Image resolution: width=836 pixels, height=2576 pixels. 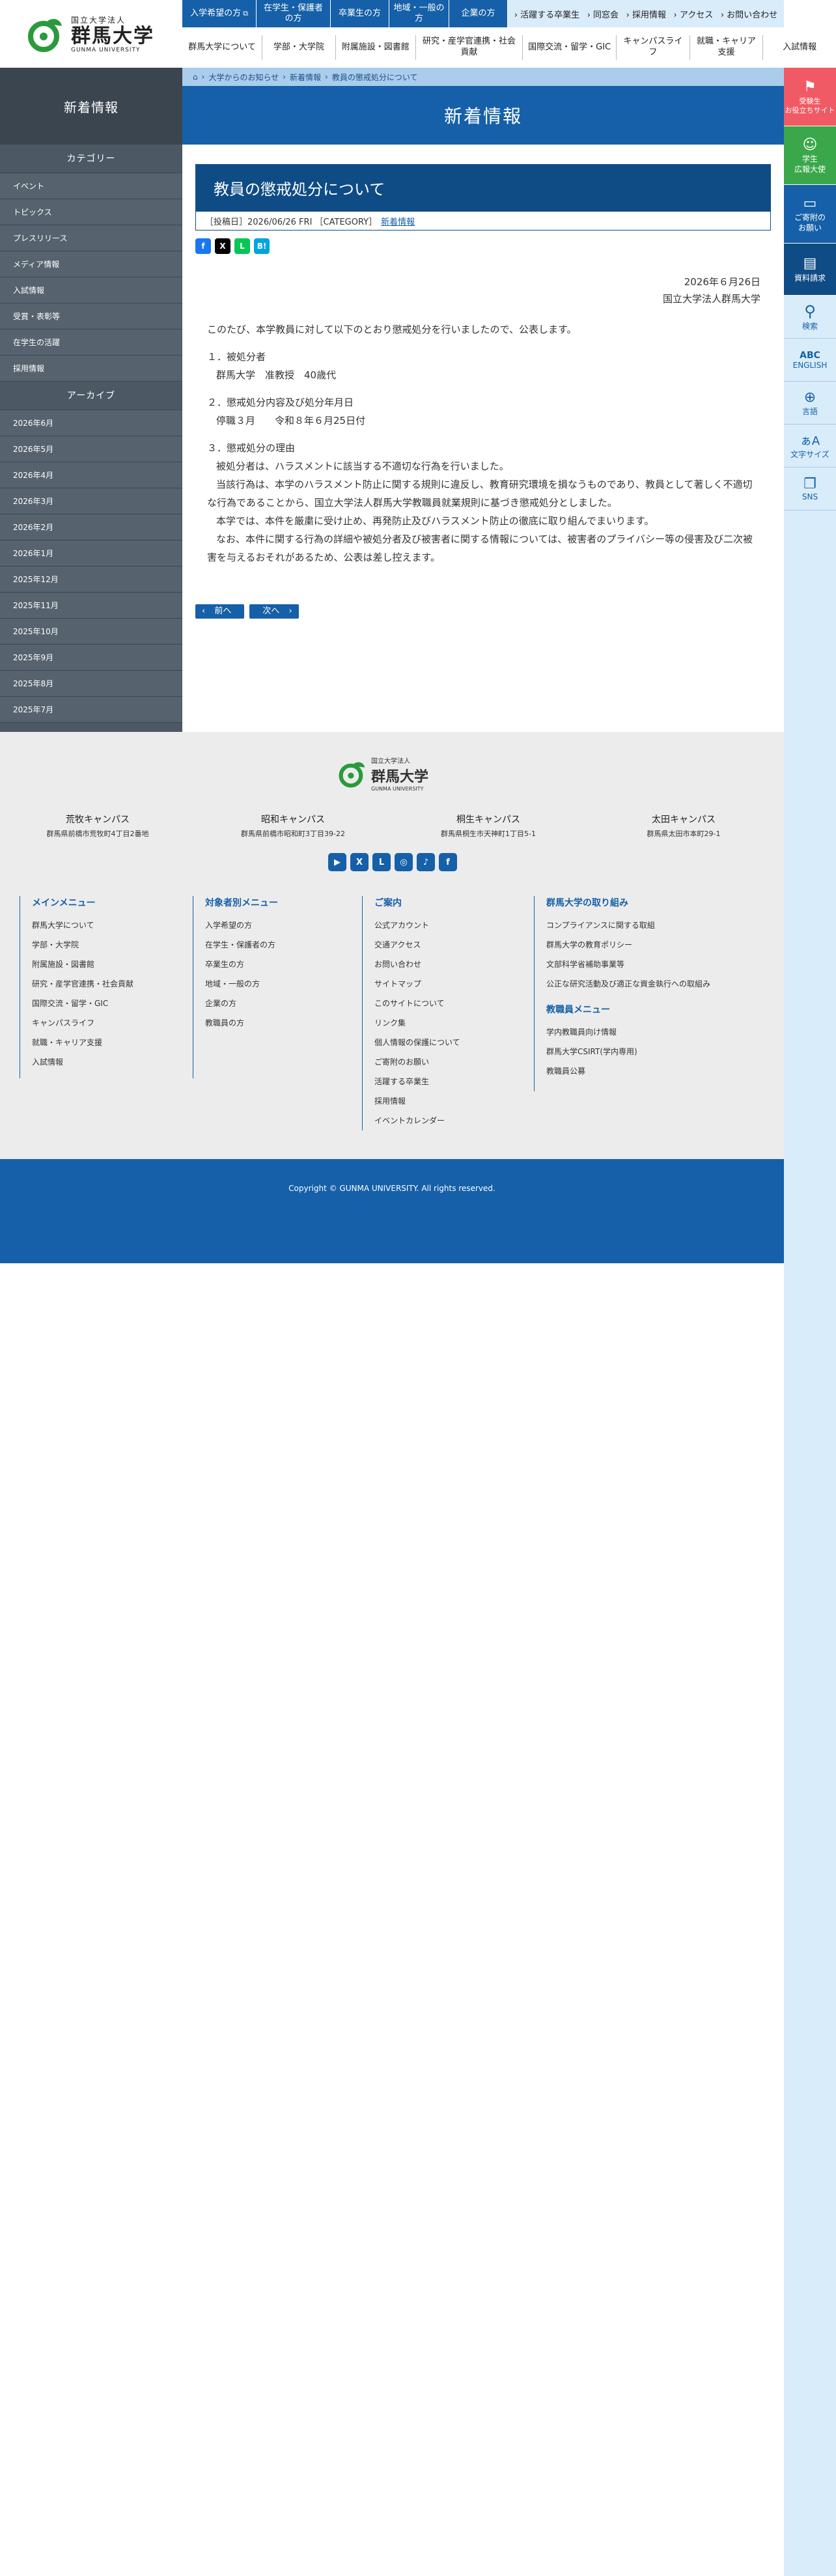 I want to click on sidebar-archive-item: 2025年12月, so click(x=91, y=580).